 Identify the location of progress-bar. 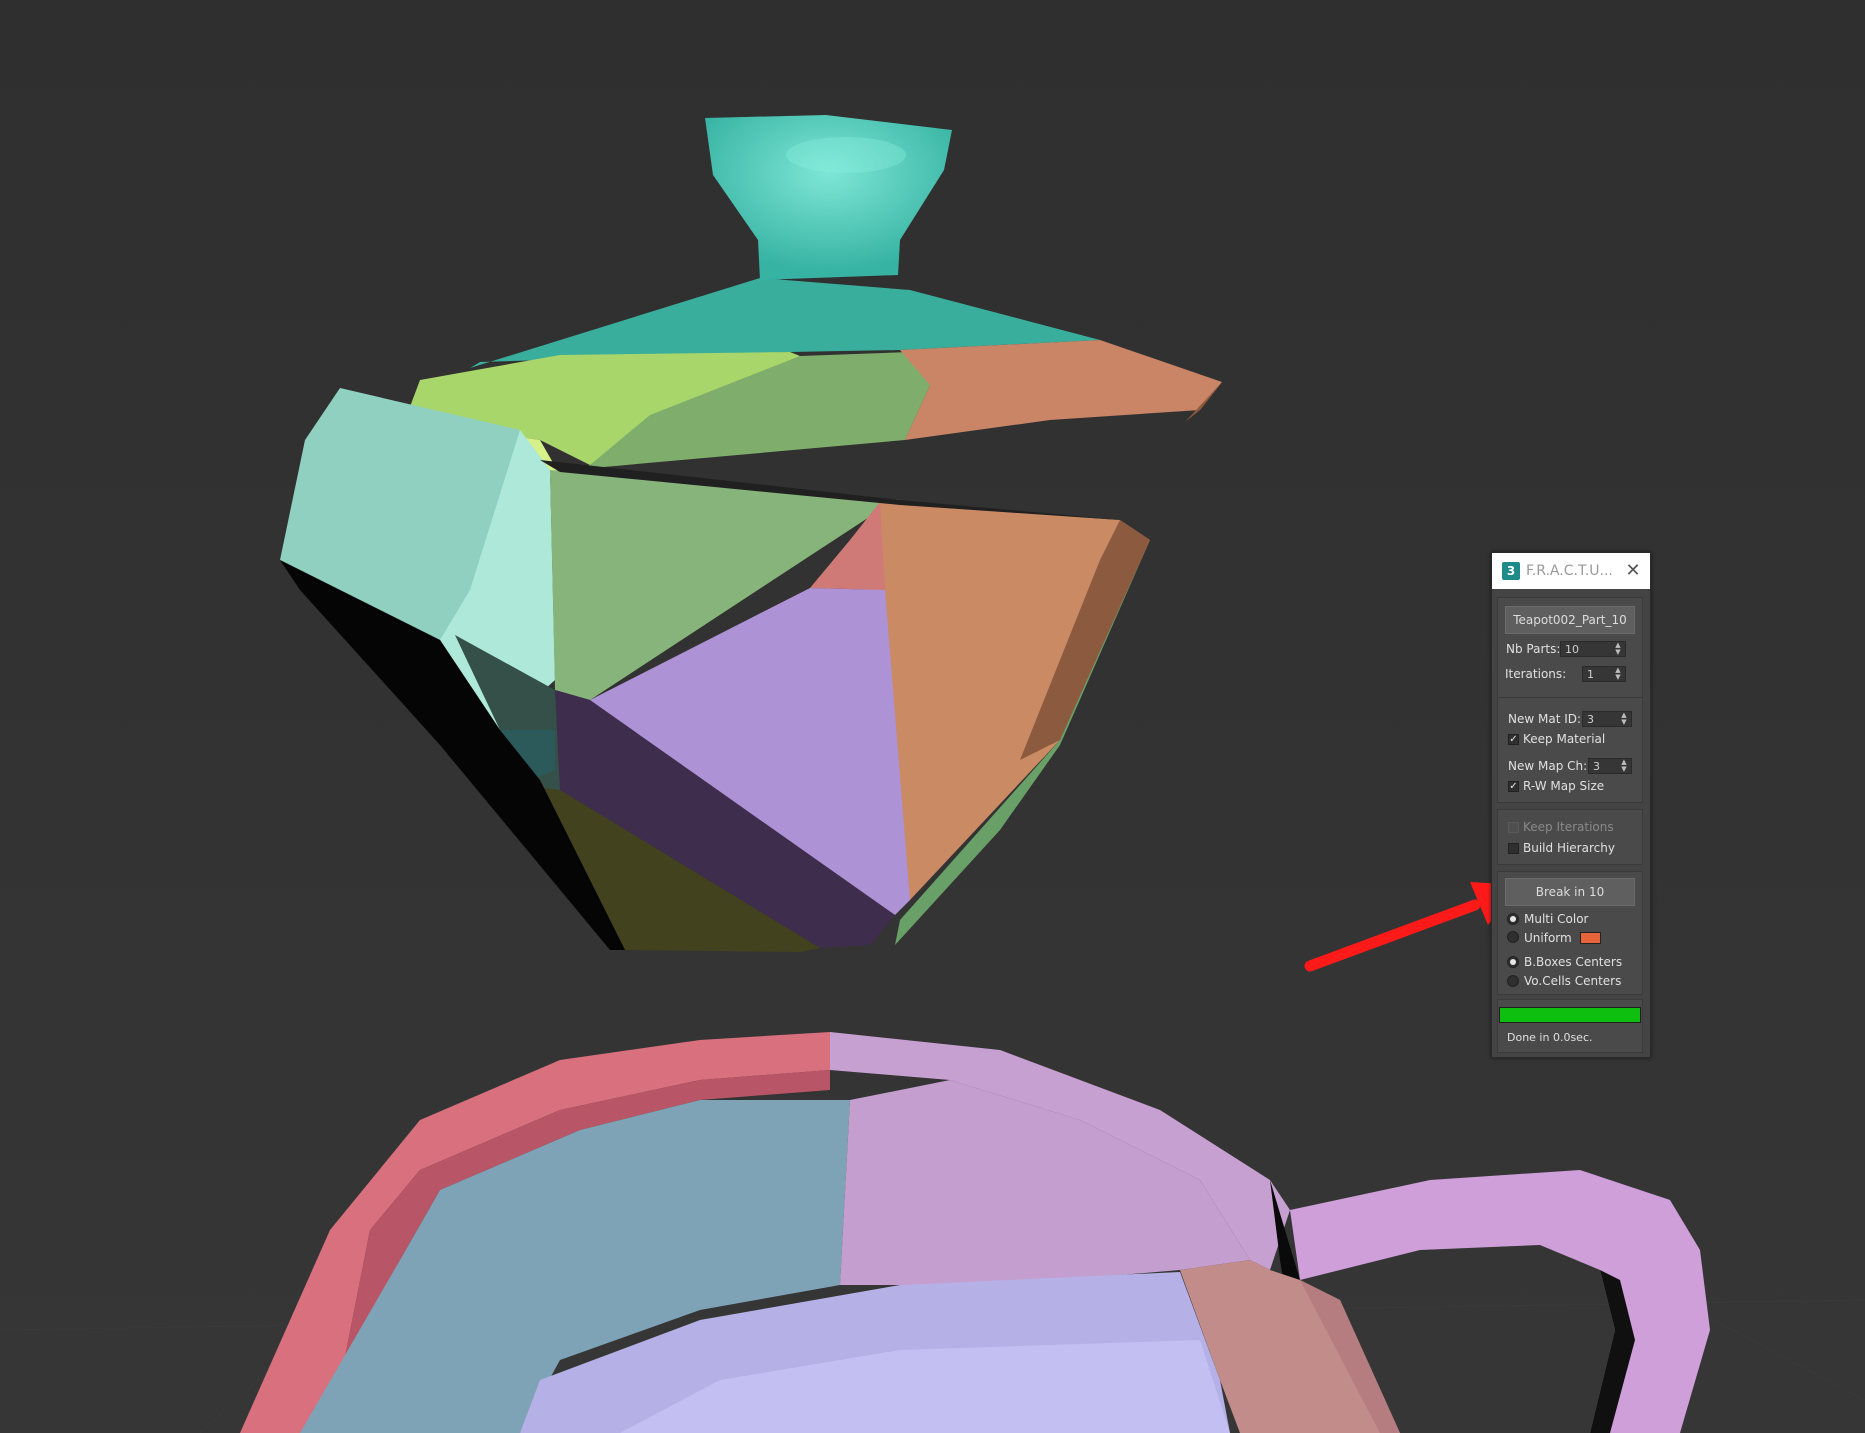
(1570, 1015).